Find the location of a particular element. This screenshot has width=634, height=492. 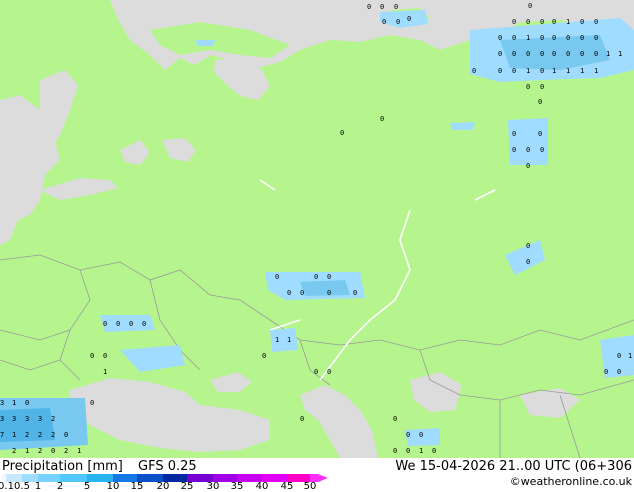

colorbar-tick-label: 0.1 is located at coordinates (7, 486).